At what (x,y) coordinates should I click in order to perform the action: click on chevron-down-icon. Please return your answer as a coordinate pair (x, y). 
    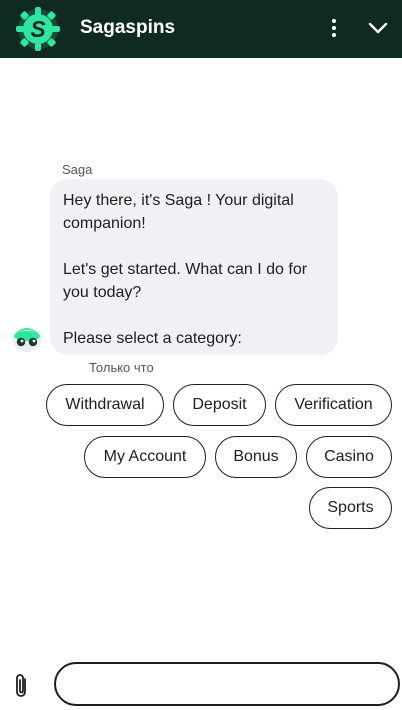
    Looking at the image, I should click on (378, 28).